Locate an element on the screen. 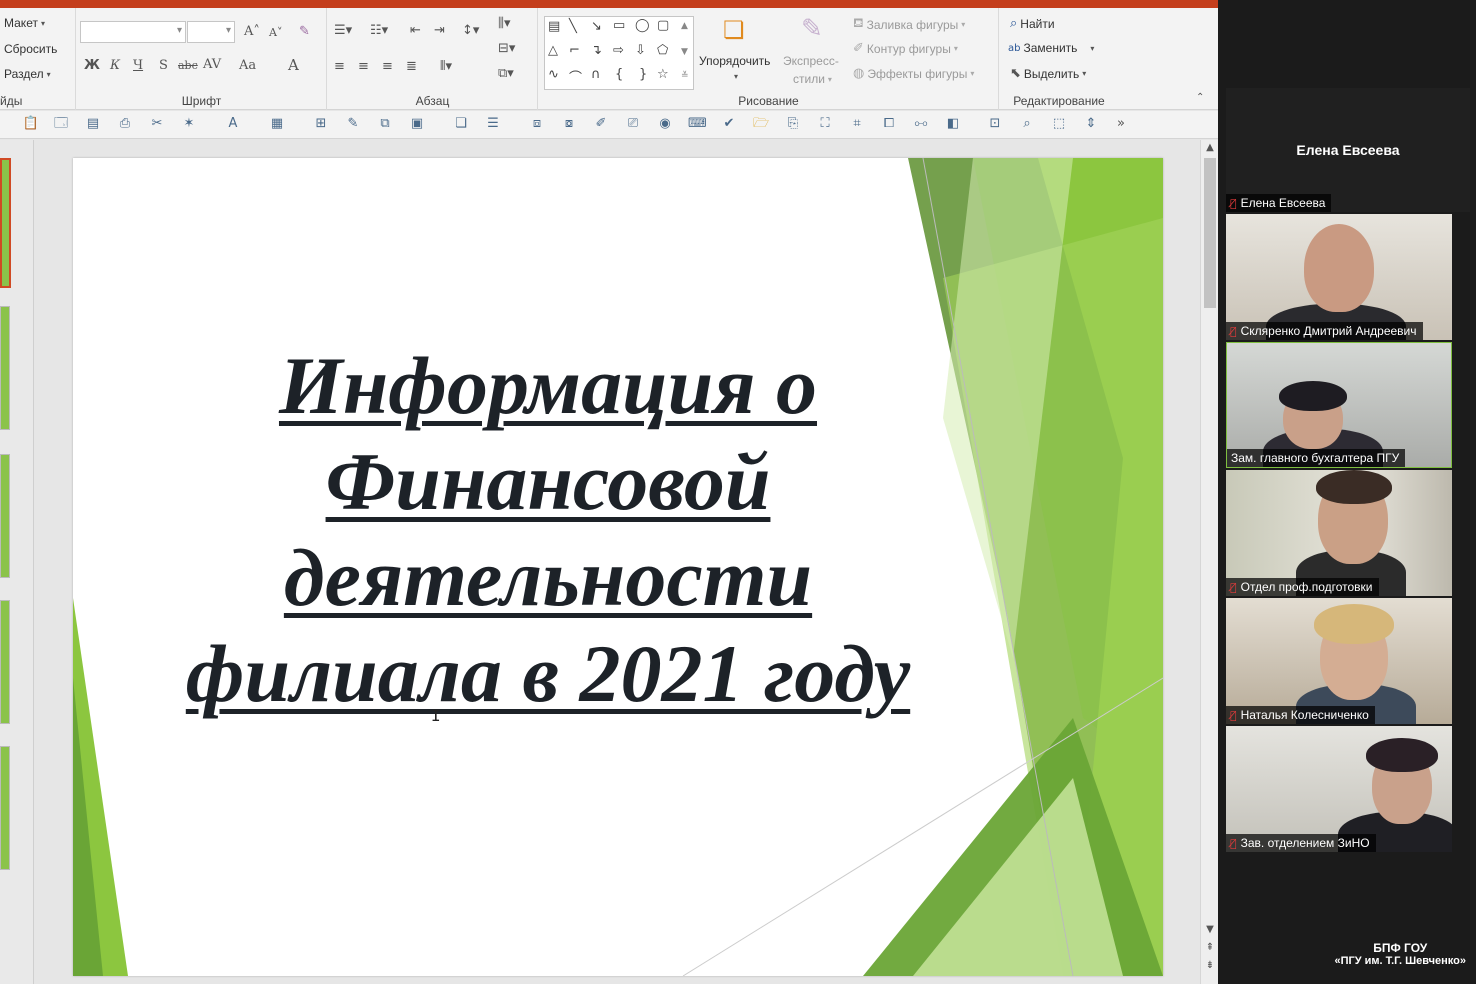  elbow-arrow-icon: ↴ is located at coordinates (596, 50).